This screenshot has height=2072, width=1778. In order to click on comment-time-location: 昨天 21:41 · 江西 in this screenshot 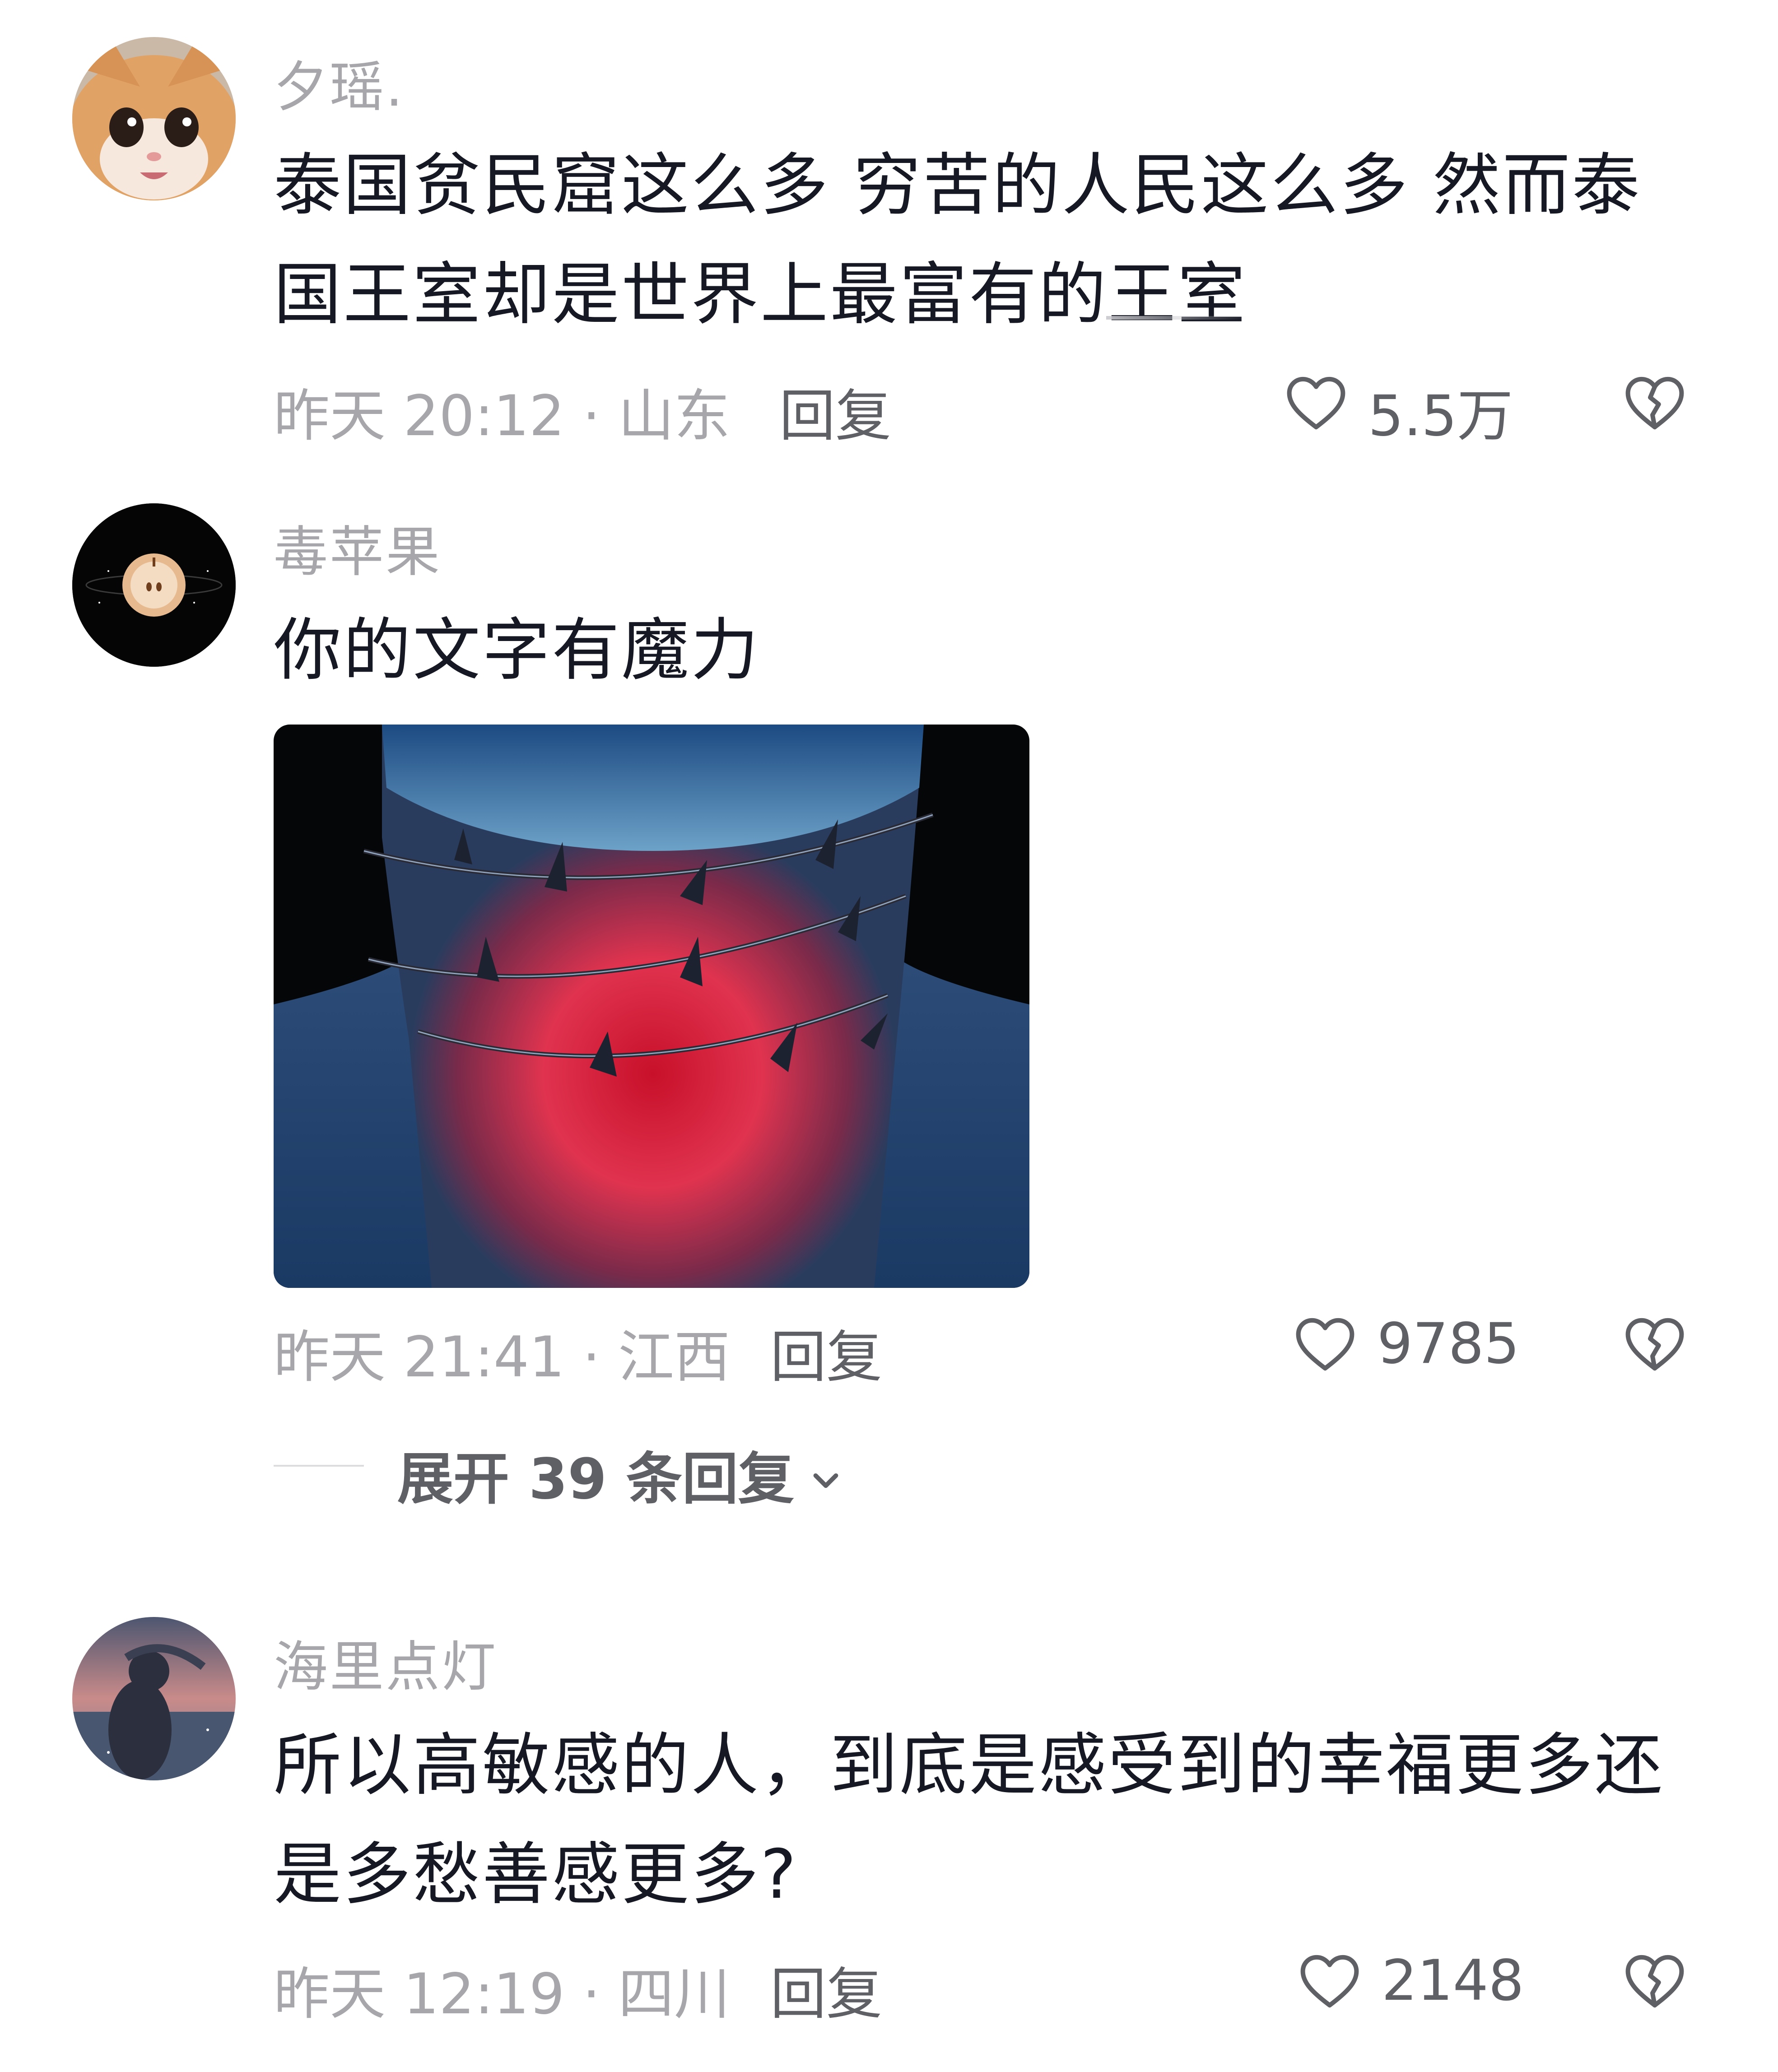, I will do `click(502, 1357)`.